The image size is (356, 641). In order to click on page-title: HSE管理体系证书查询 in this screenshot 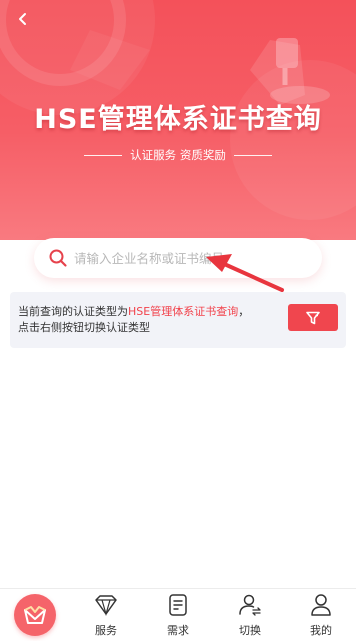, I will do `click(178, 119)`.